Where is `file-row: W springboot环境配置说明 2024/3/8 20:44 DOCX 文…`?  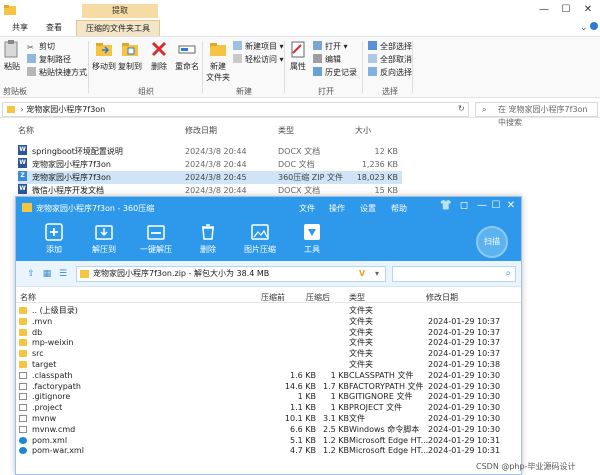 file-row: W springboot环境配置说明 2024/3/8 20:44 DOCX 文… is located at coordinates (210, 151).